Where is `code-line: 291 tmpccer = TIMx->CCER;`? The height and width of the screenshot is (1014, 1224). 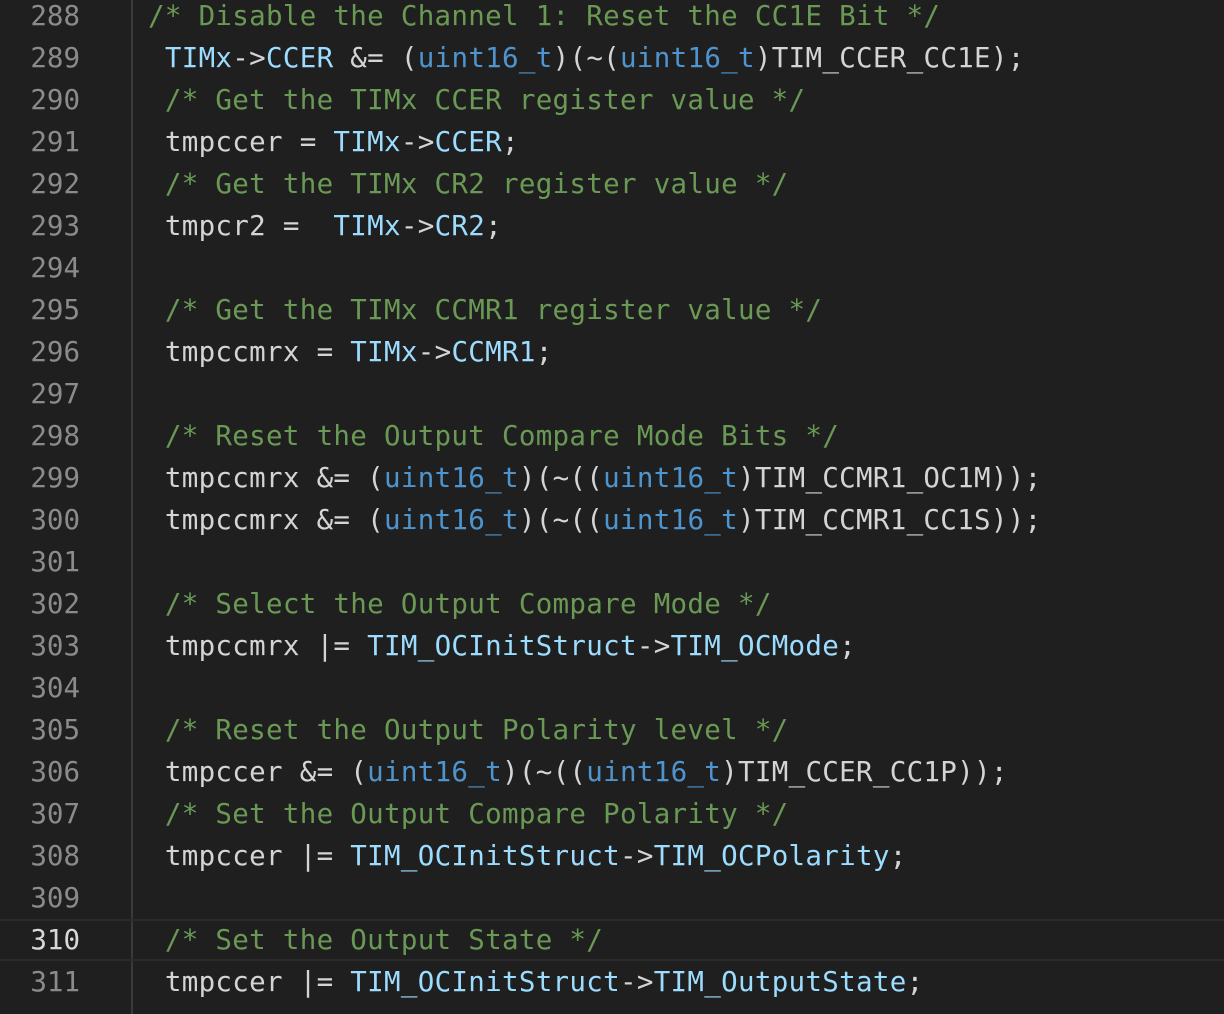
code-line: 291 tmpccer = TIMx->CCER; is located at coordinates (612, 142).